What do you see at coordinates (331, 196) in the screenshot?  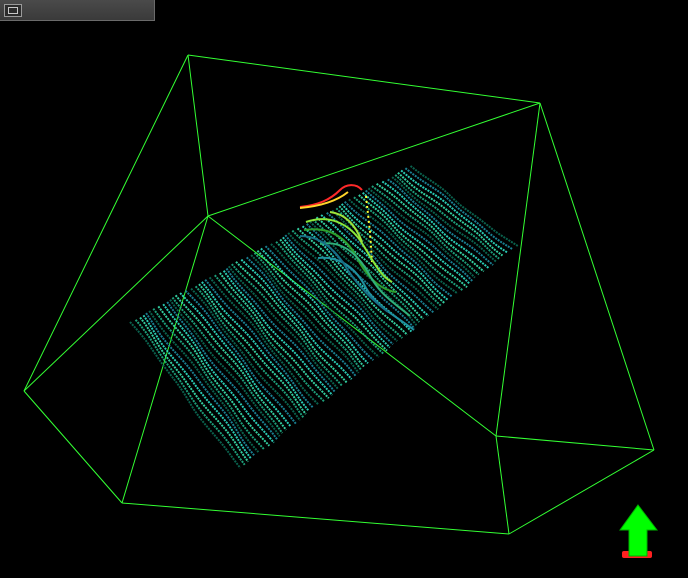 I see `highlight-trace` at bounding box center [331, 196].